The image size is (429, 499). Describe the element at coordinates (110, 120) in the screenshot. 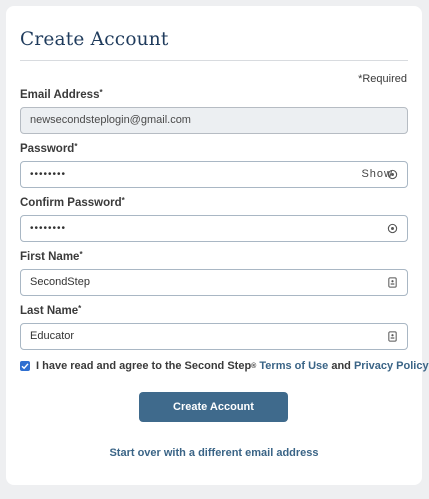

I see `email-value: newsecondsteplogin@gmail.com` at that location.